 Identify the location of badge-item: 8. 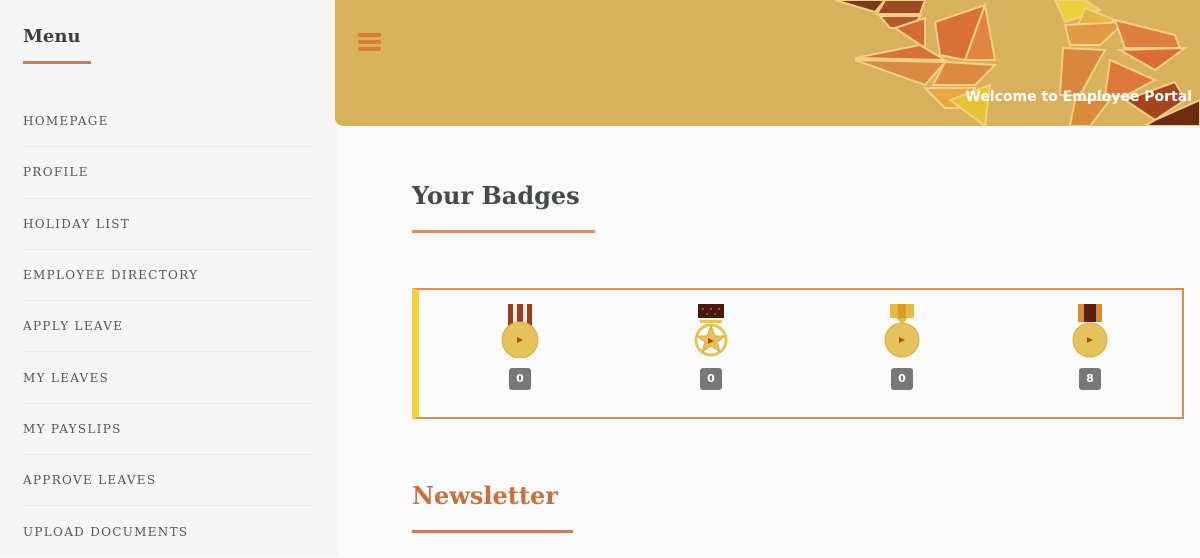
(1090, 347).